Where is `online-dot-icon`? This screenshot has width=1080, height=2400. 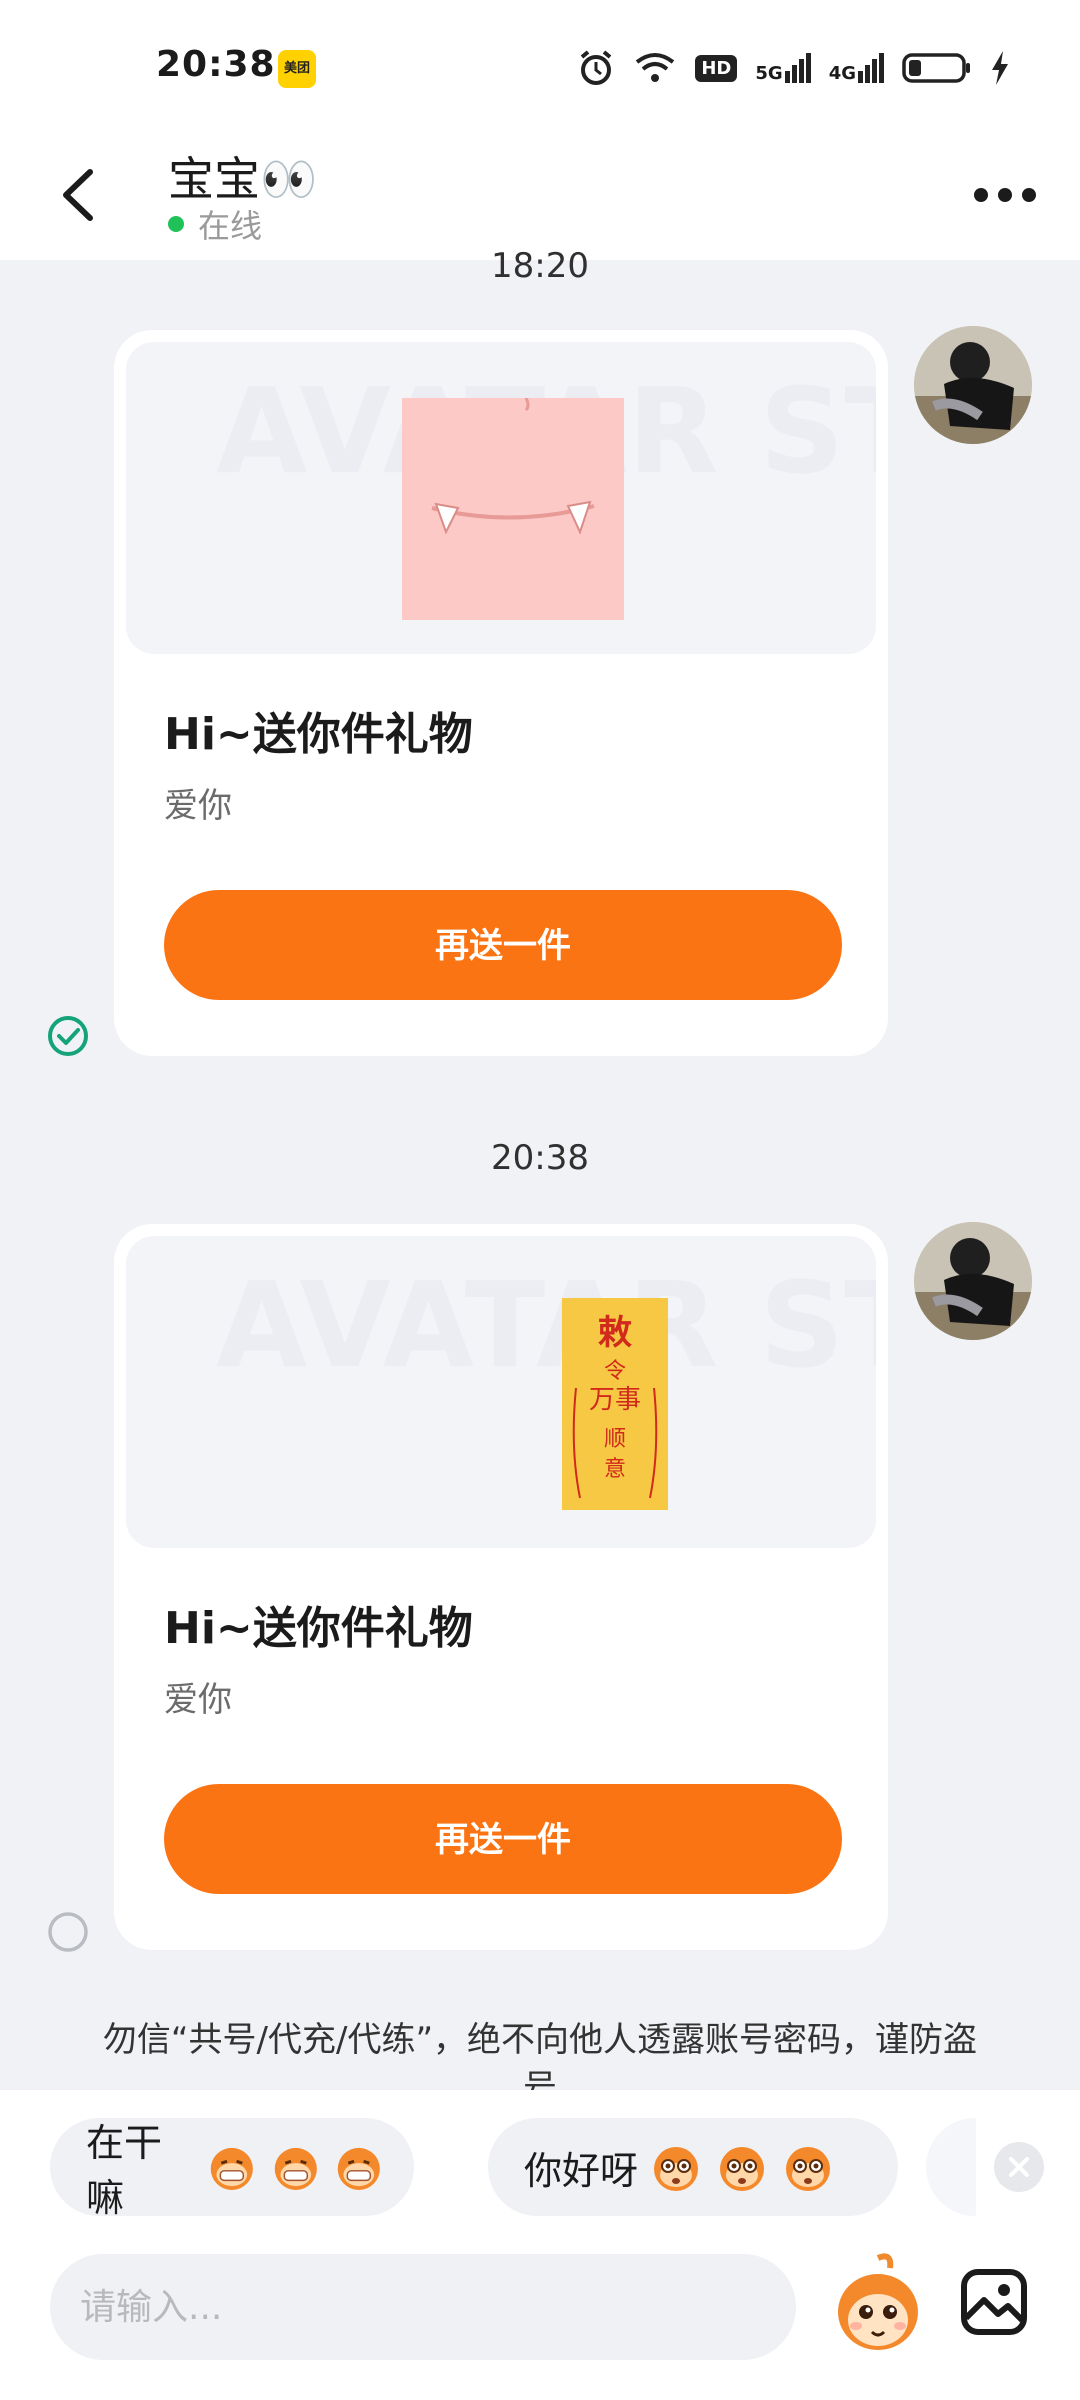 online-dot-icon is located at coordinates (176, 224).